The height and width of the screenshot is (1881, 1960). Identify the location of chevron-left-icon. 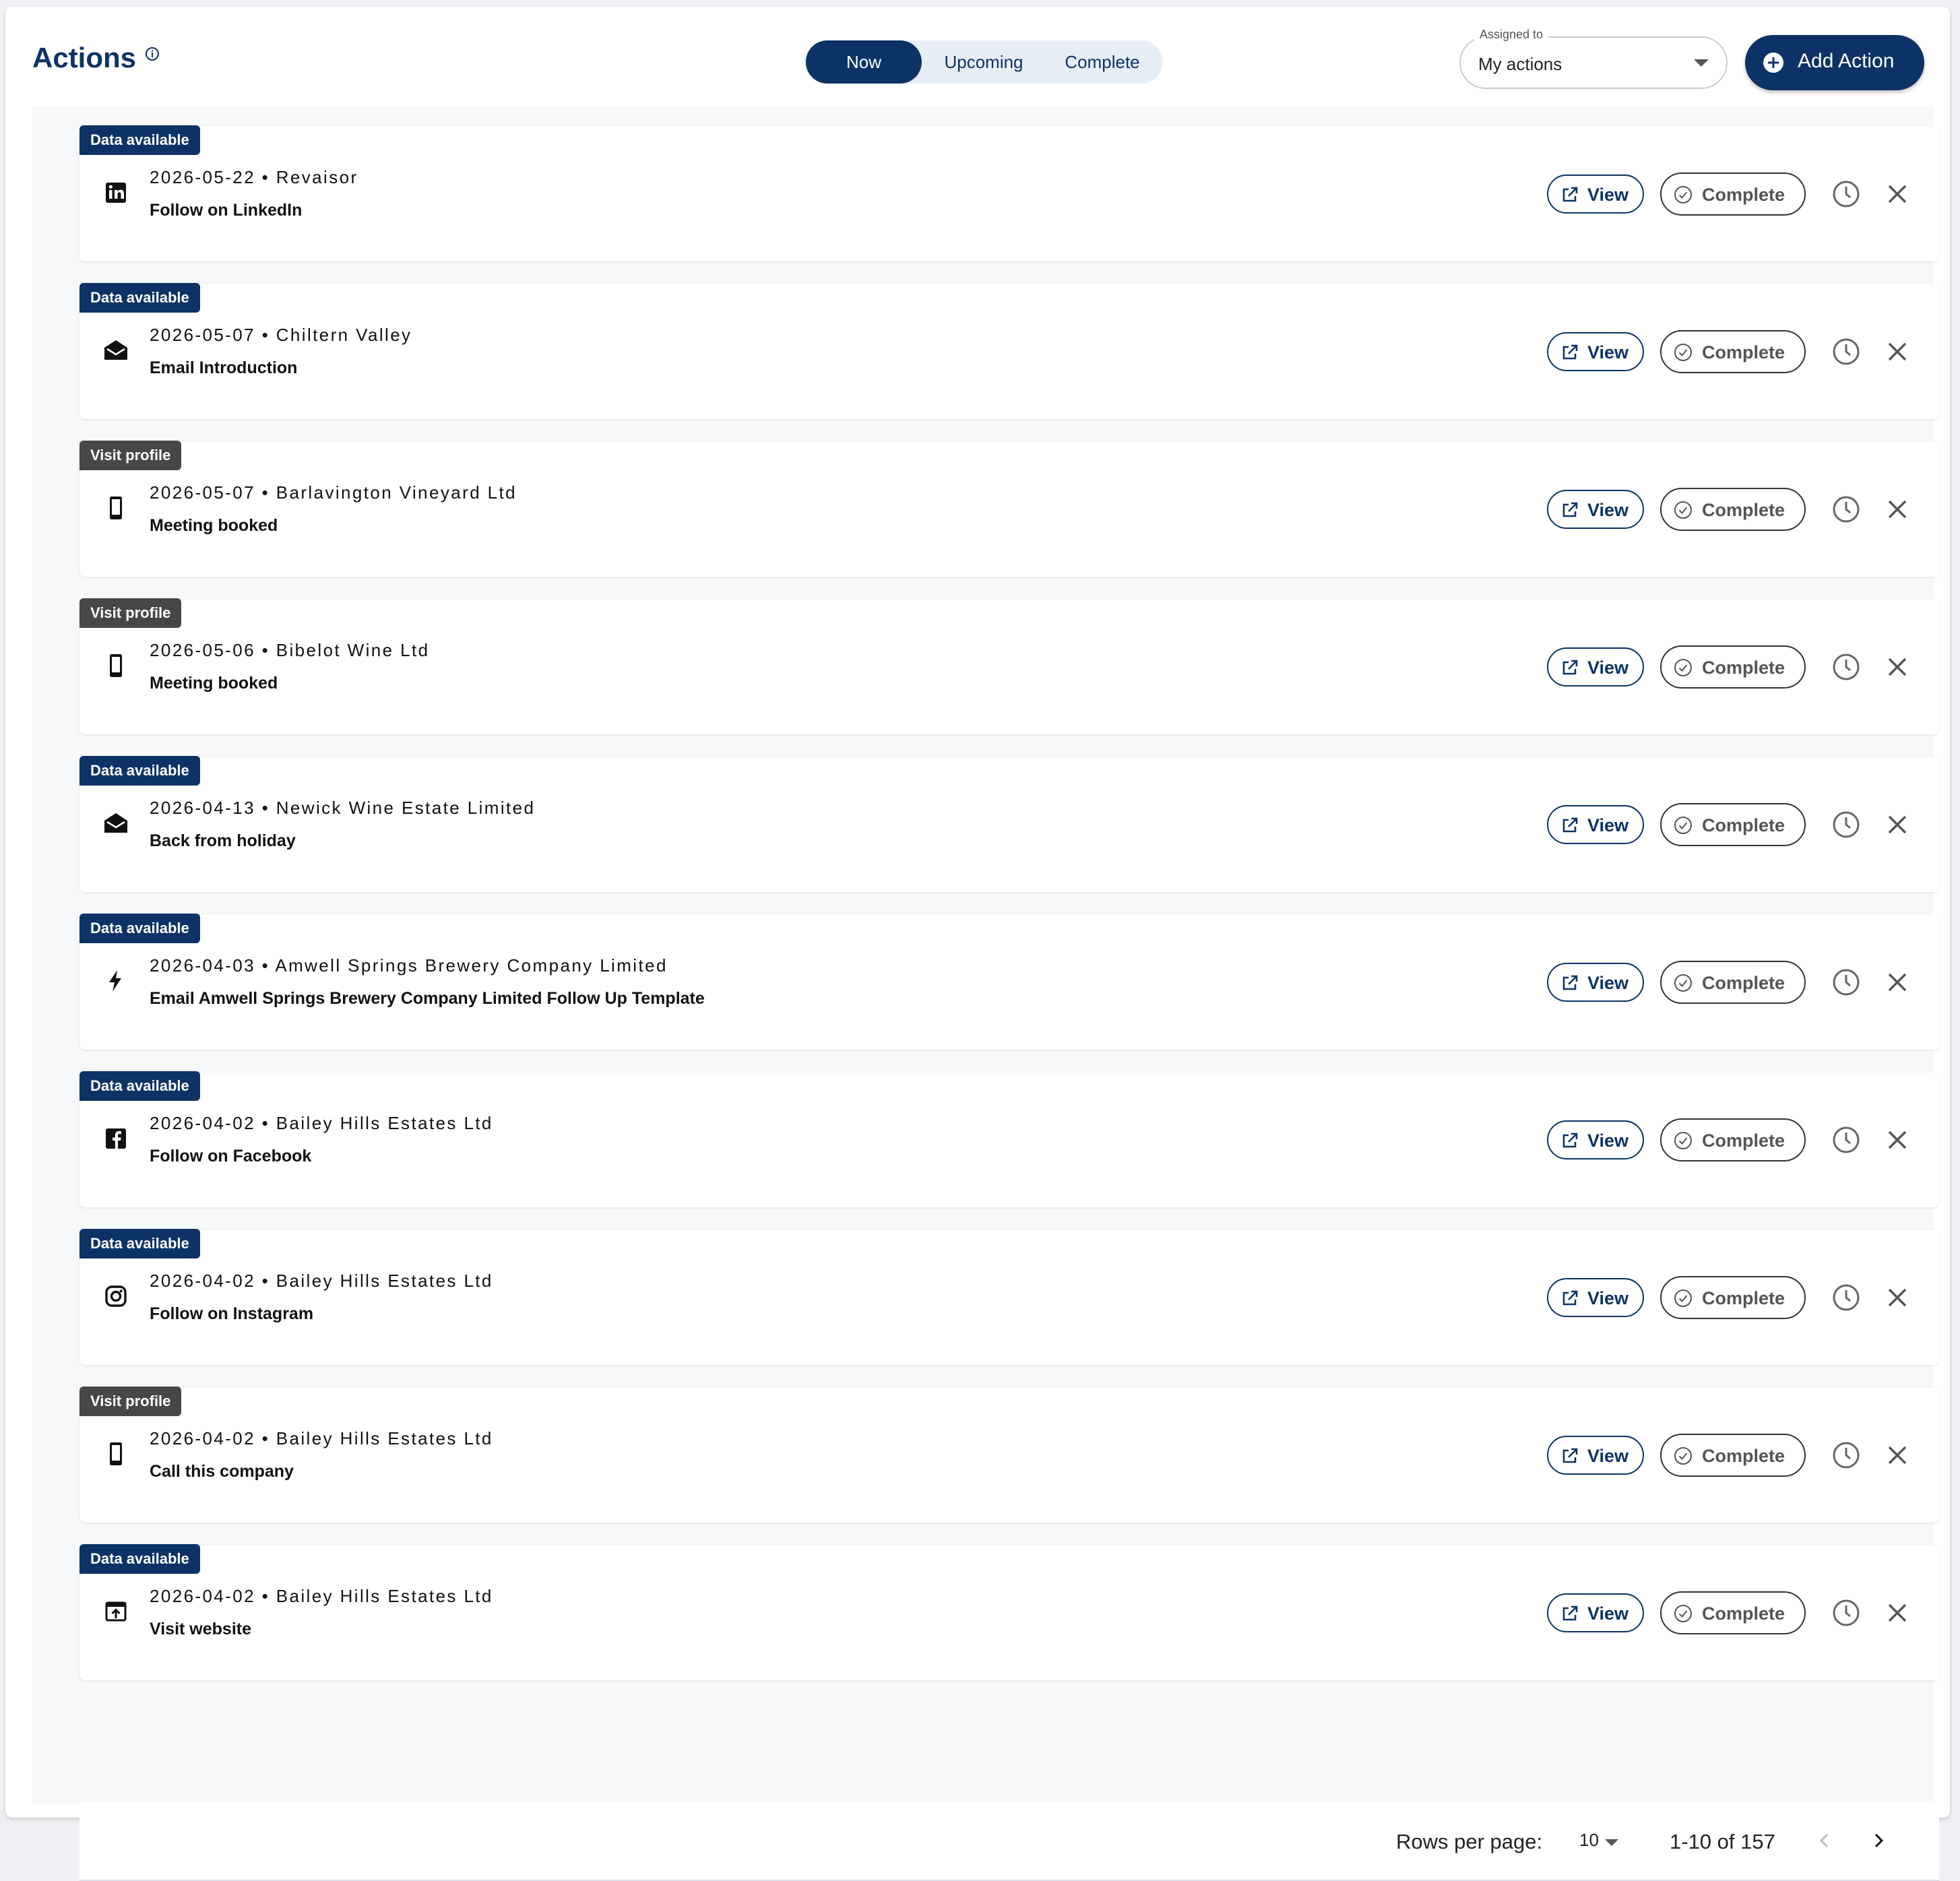
(1824, 1841).